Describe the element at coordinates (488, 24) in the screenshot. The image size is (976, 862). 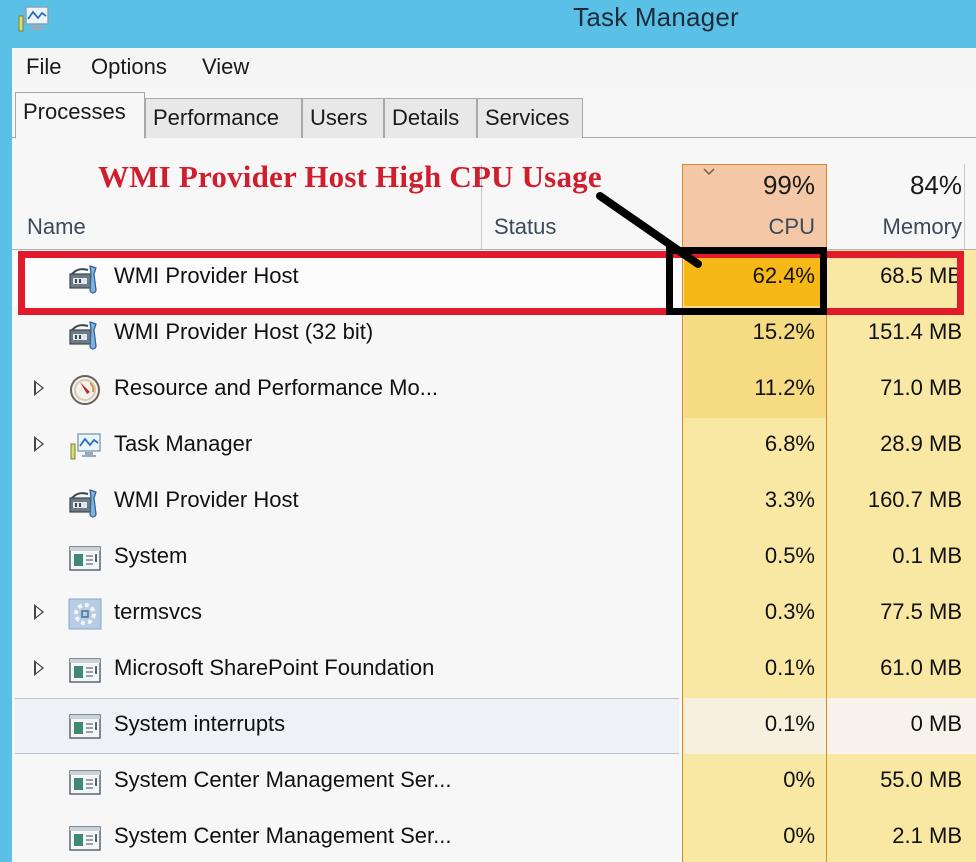
I see `title-bar: Task Manager` at that location.